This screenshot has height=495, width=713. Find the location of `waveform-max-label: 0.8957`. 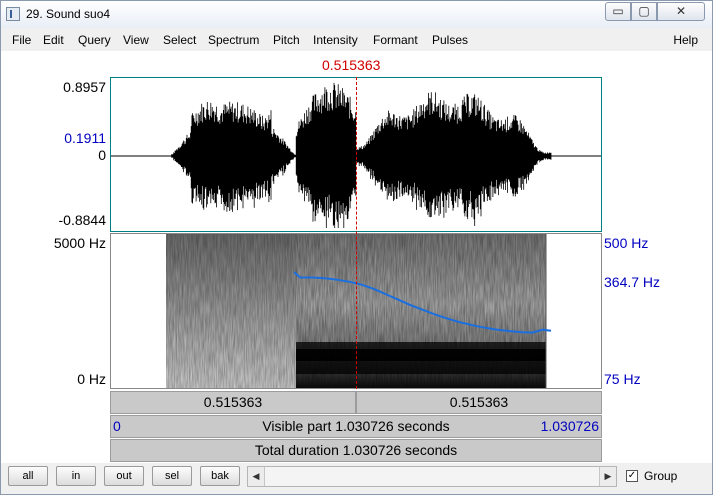

waveform-max-label: 0.8957 is located at coordinates (84, 87).